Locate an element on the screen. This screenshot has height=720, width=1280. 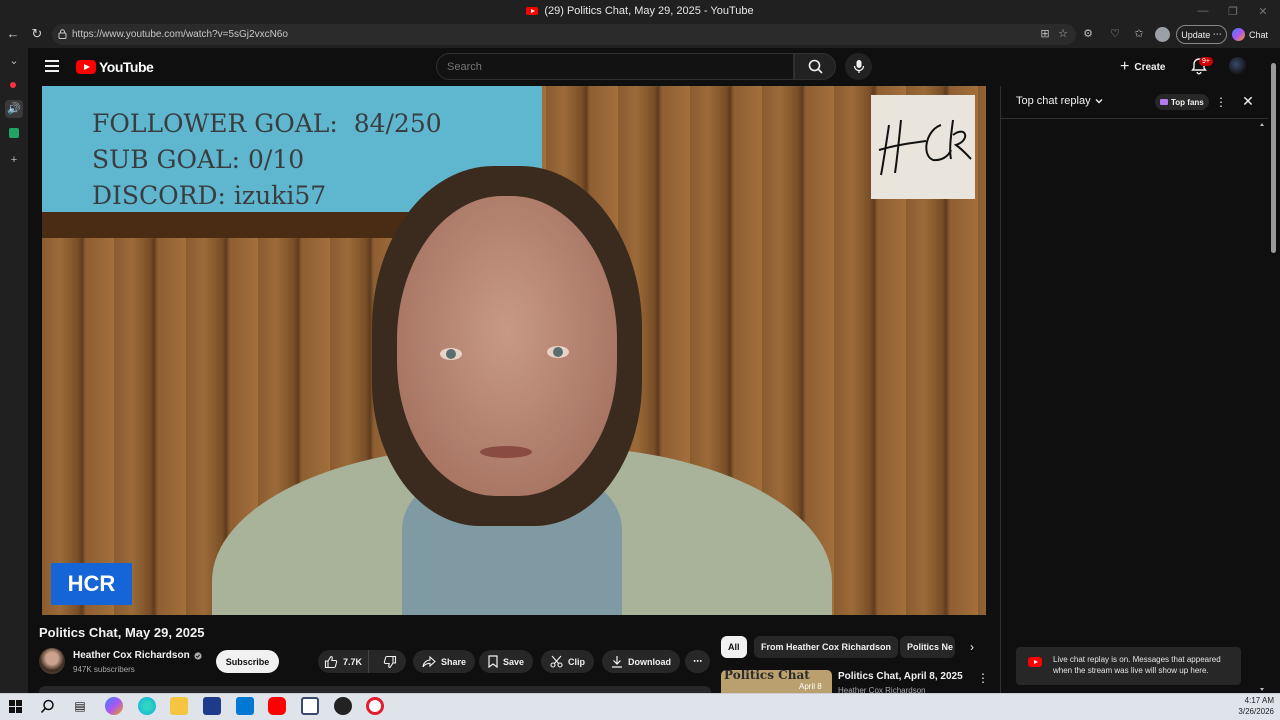
youtube-logo-text: YouTube is located at coordinates (126, 67).